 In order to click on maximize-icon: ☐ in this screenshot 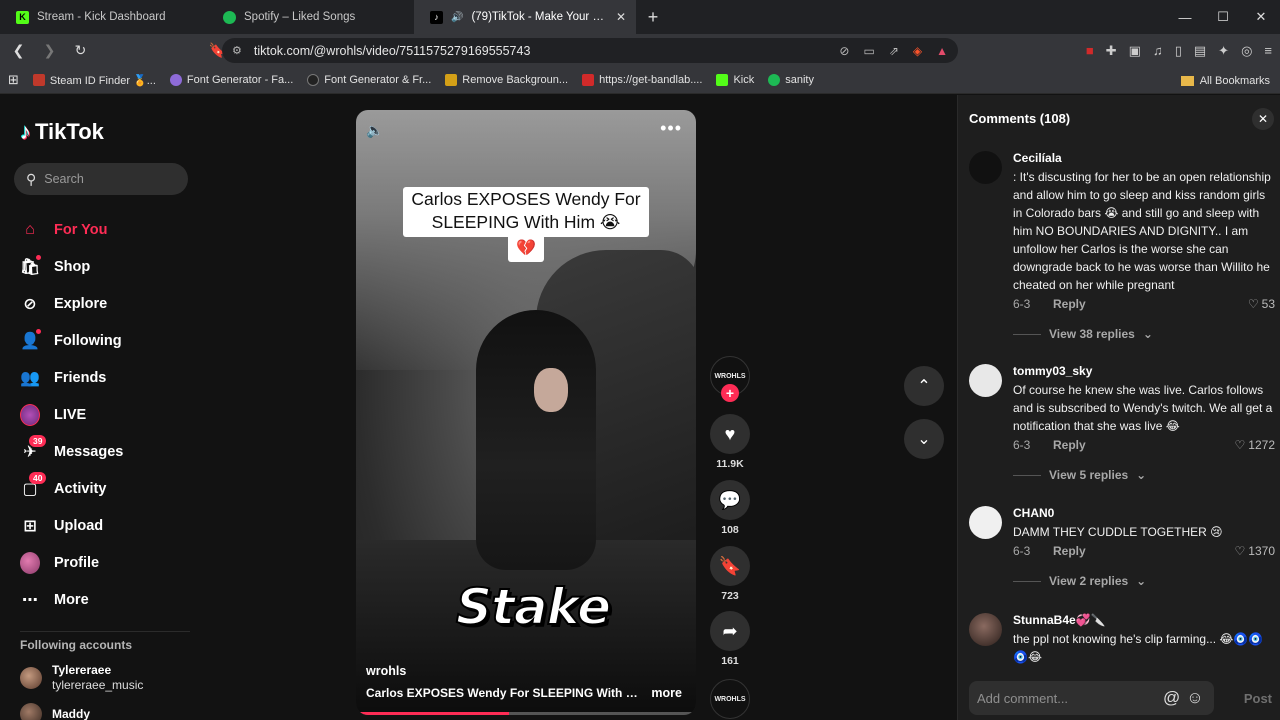, I will do `click(1223, 17)`.